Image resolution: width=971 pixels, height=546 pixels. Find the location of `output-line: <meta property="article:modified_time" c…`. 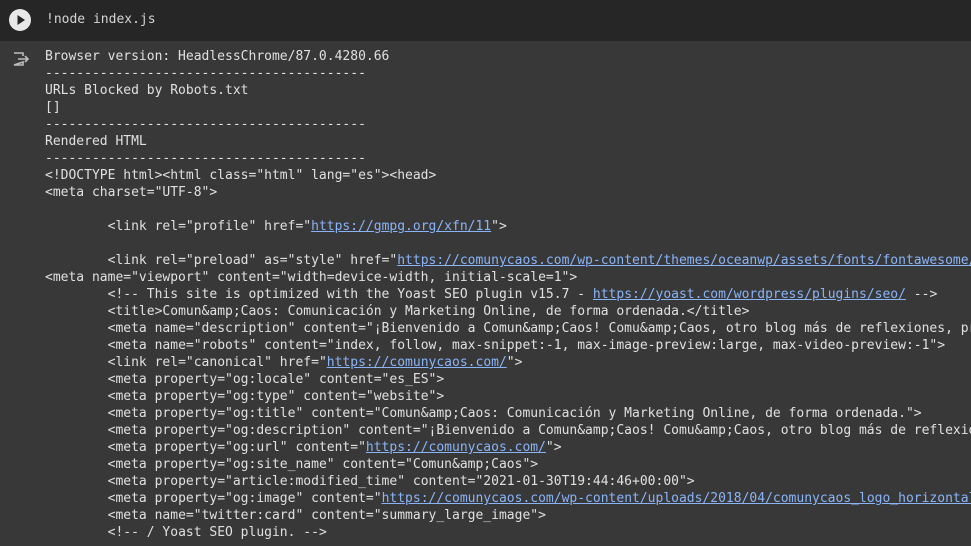

output-line: <meta property="article:modified_time" c… is located at coordinates (508, 481).